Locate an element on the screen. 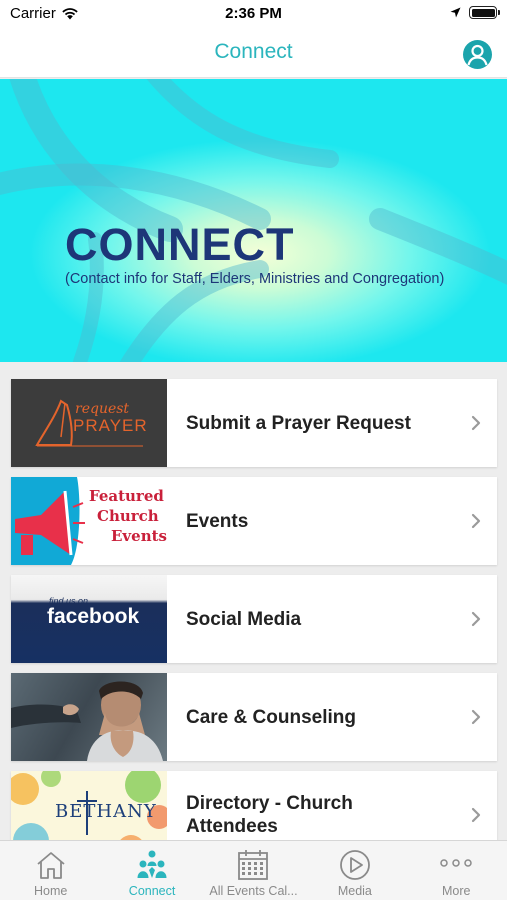 This screenshot has width=507, height=900. care-counseling-thumbnail is located at coordinates (89, 717).